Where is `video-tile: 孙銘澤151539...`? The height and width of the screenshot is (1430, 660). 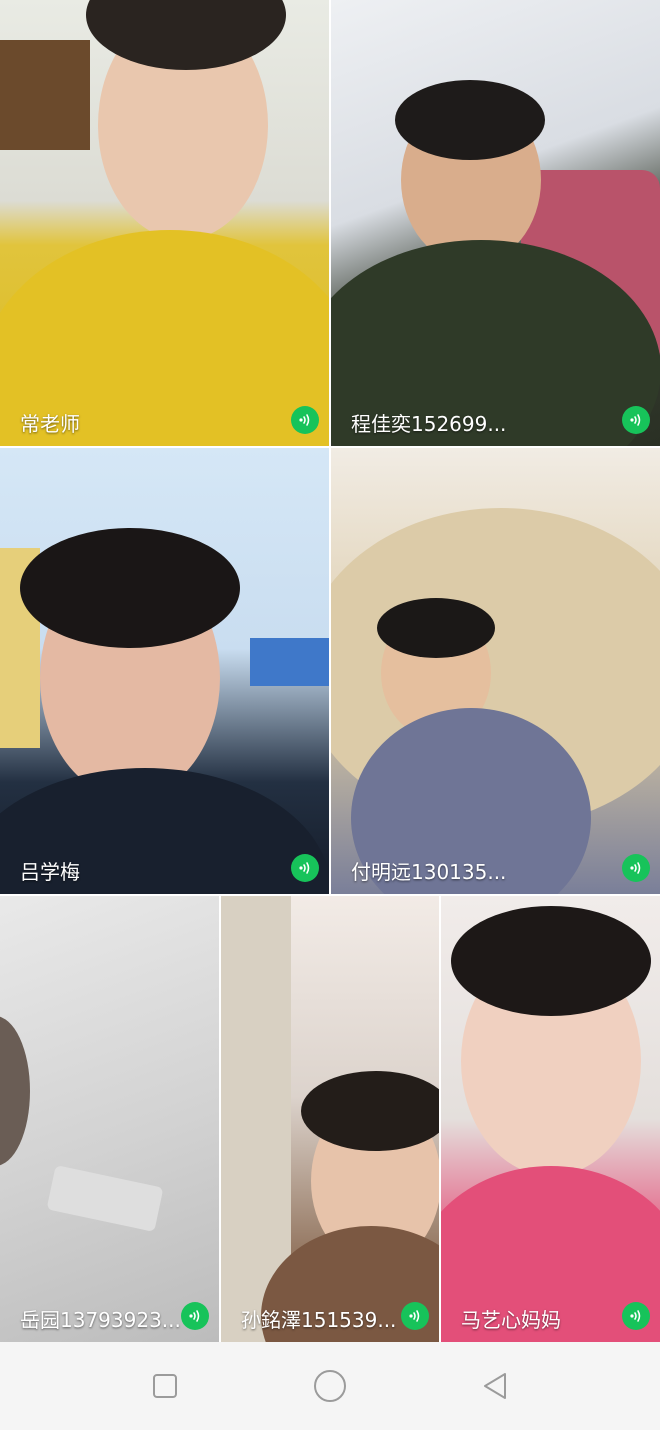 video-tile: 孙銘澤151539... is located at coordinates (330, 1119).